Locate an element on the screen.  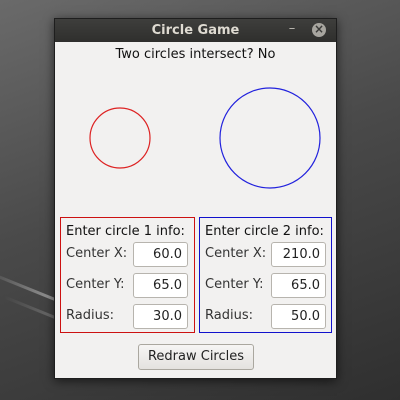
intersect-status: Two circles intersect? No is located at coordinates (195, 54).